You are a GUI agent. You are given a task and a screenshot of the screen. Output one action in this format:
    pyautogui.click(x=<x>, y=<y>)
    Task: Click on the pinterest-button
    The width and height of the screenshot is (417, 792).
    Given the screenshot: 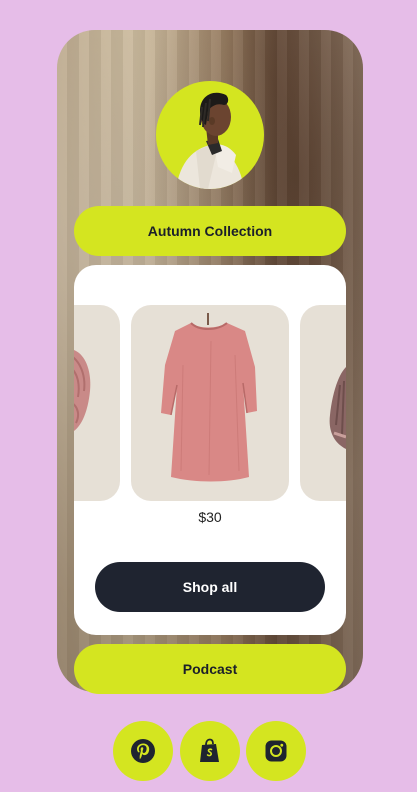 What is the action you would take?
    pyautogui.click(x=143, y=751)
    